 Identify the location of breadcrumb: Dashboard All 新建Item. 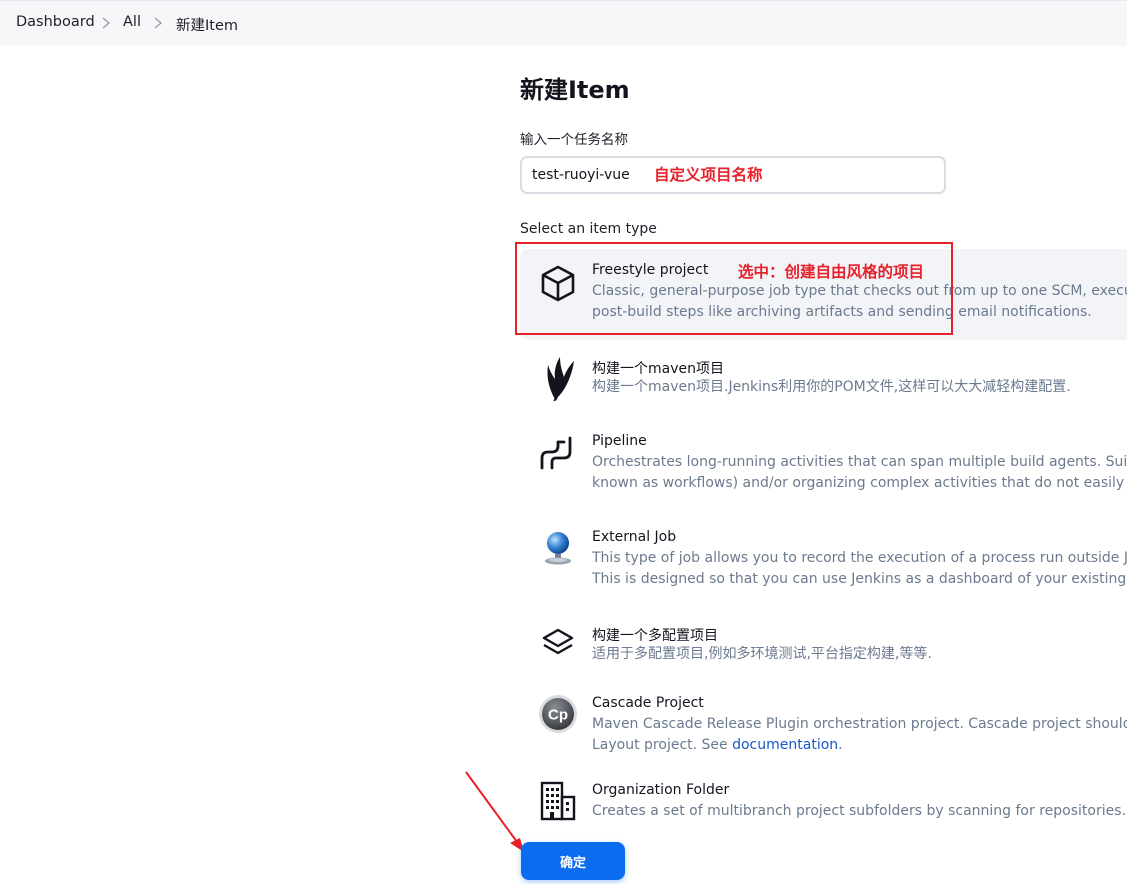
(563, 23).